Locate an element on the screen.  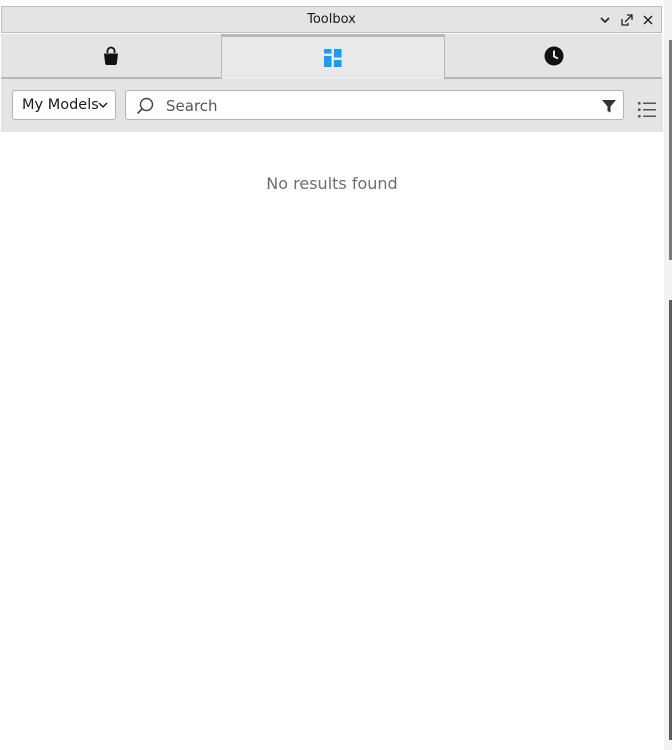
collapse-button is located at coordinates (605, 20).